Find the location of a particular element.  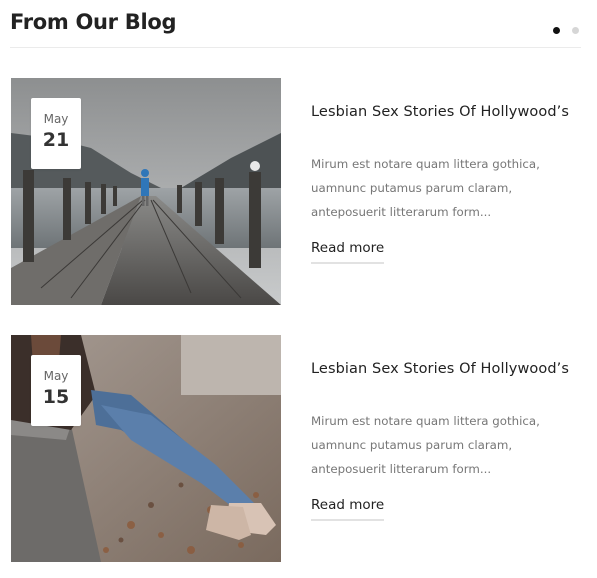

section-title: From Our Blog is located at coordinates (93, 22).